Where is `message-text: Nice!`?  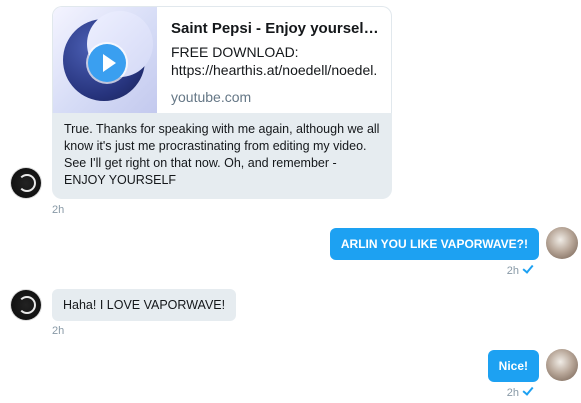
message-text: Nice! is located at coordinates (513, 366).